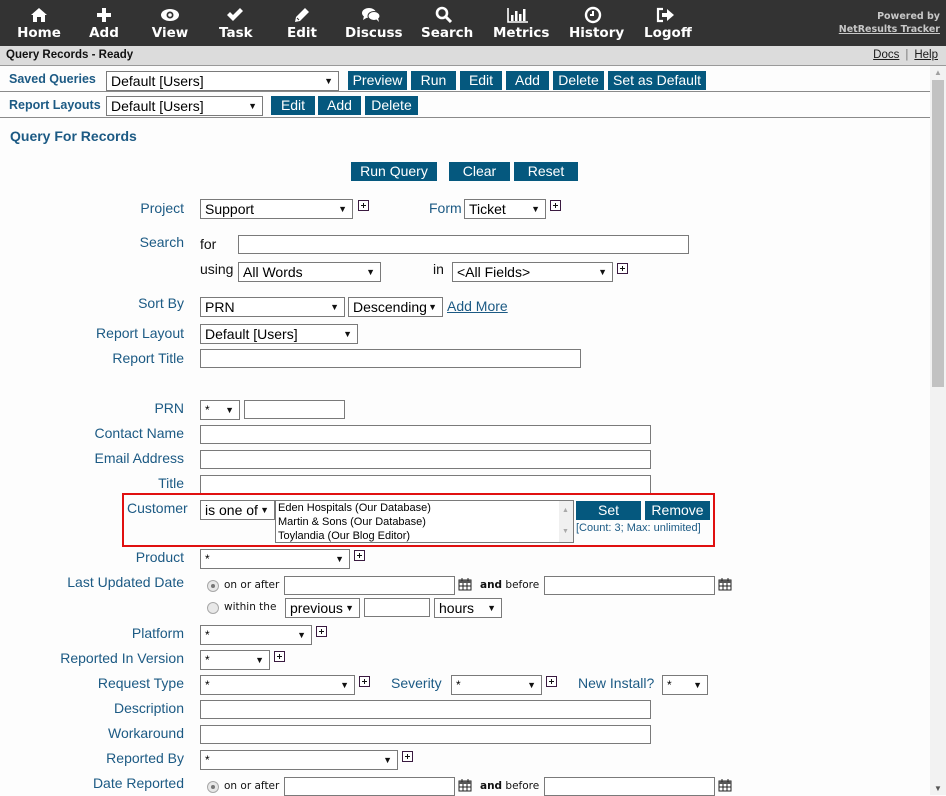  What do you see at coordinates (463, 244) in the screenshot?
I see `search-text-input` at bounding box center [463, 244].